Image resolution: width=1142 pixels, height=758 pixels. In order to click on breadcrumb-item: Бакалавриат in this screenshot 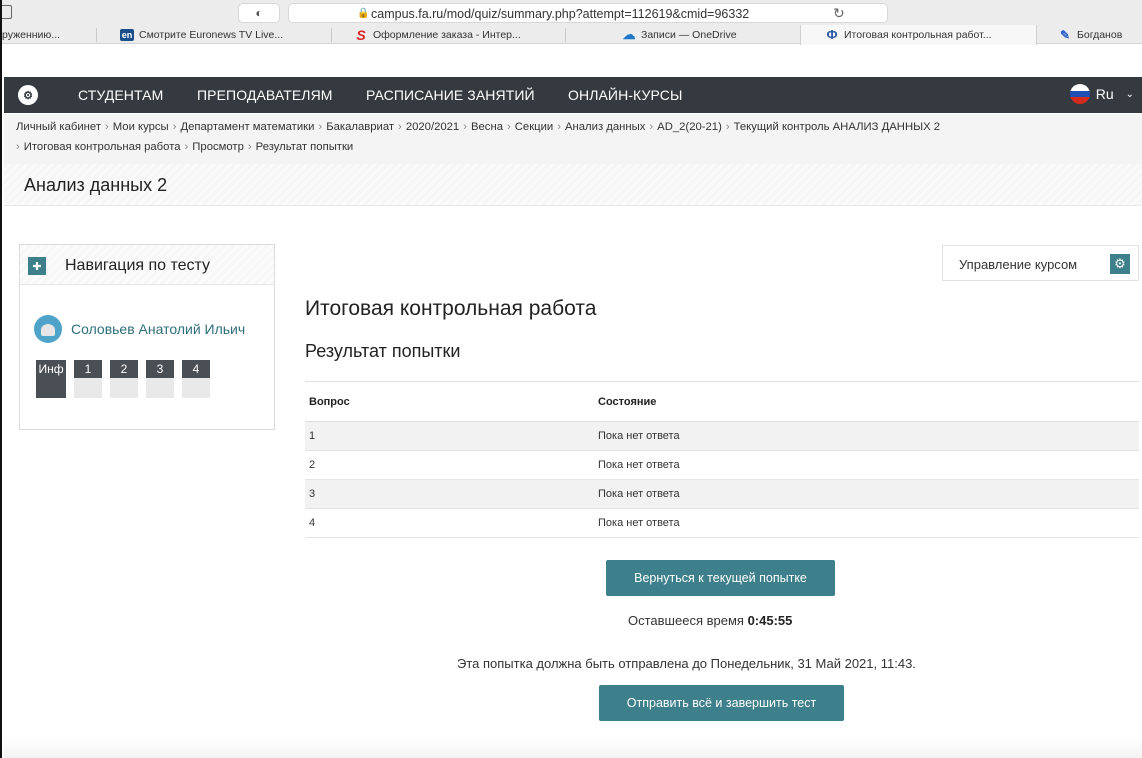, I will do `click(360, 127)`.